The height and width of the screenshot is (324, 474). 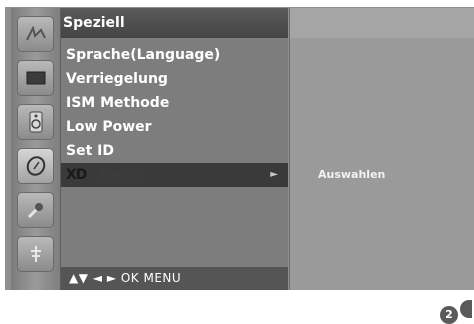 I want to click on page-number-badge: 2, so click(x=449, y=315).